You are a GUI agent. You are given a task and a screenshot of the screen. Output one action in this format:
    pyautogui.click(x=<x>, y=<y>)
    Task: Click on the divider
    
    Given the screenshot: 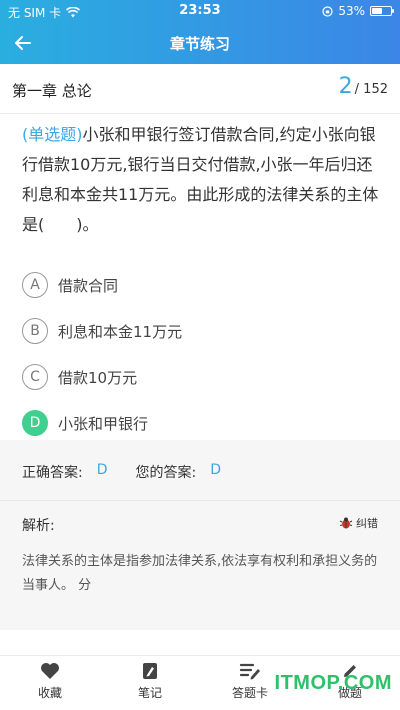 What is the action you would take?
    pyautogui.click(x=200, y=500)
    